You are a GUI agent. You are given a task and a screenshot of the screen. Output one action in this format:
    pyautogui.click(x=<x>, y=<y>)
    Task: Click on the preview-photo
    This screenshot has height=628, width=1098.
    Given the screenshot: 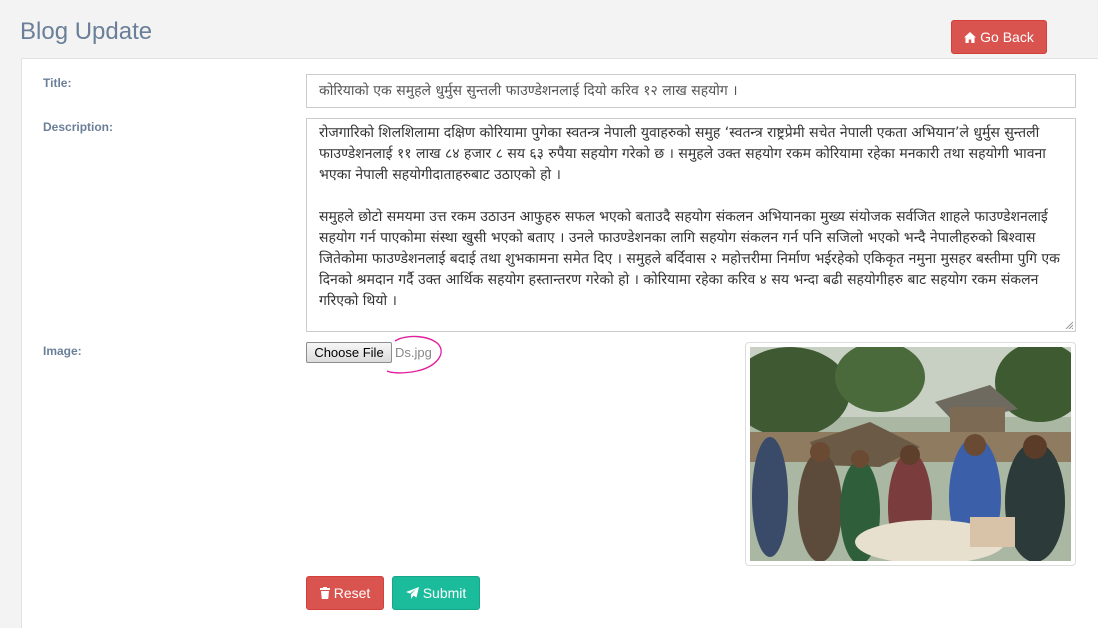 What is the action you would take?
    pyautogui.click(x=910, y=454)
    